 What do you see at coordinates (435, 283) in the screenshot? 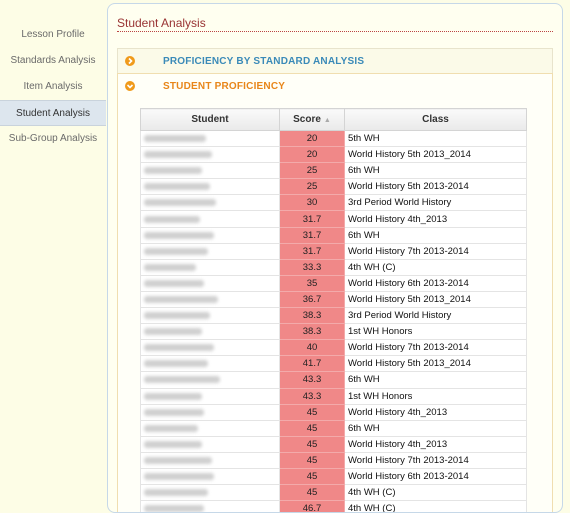
I see `class-cell: World History 6th 2013-2014` at bounding box center [435, 283].